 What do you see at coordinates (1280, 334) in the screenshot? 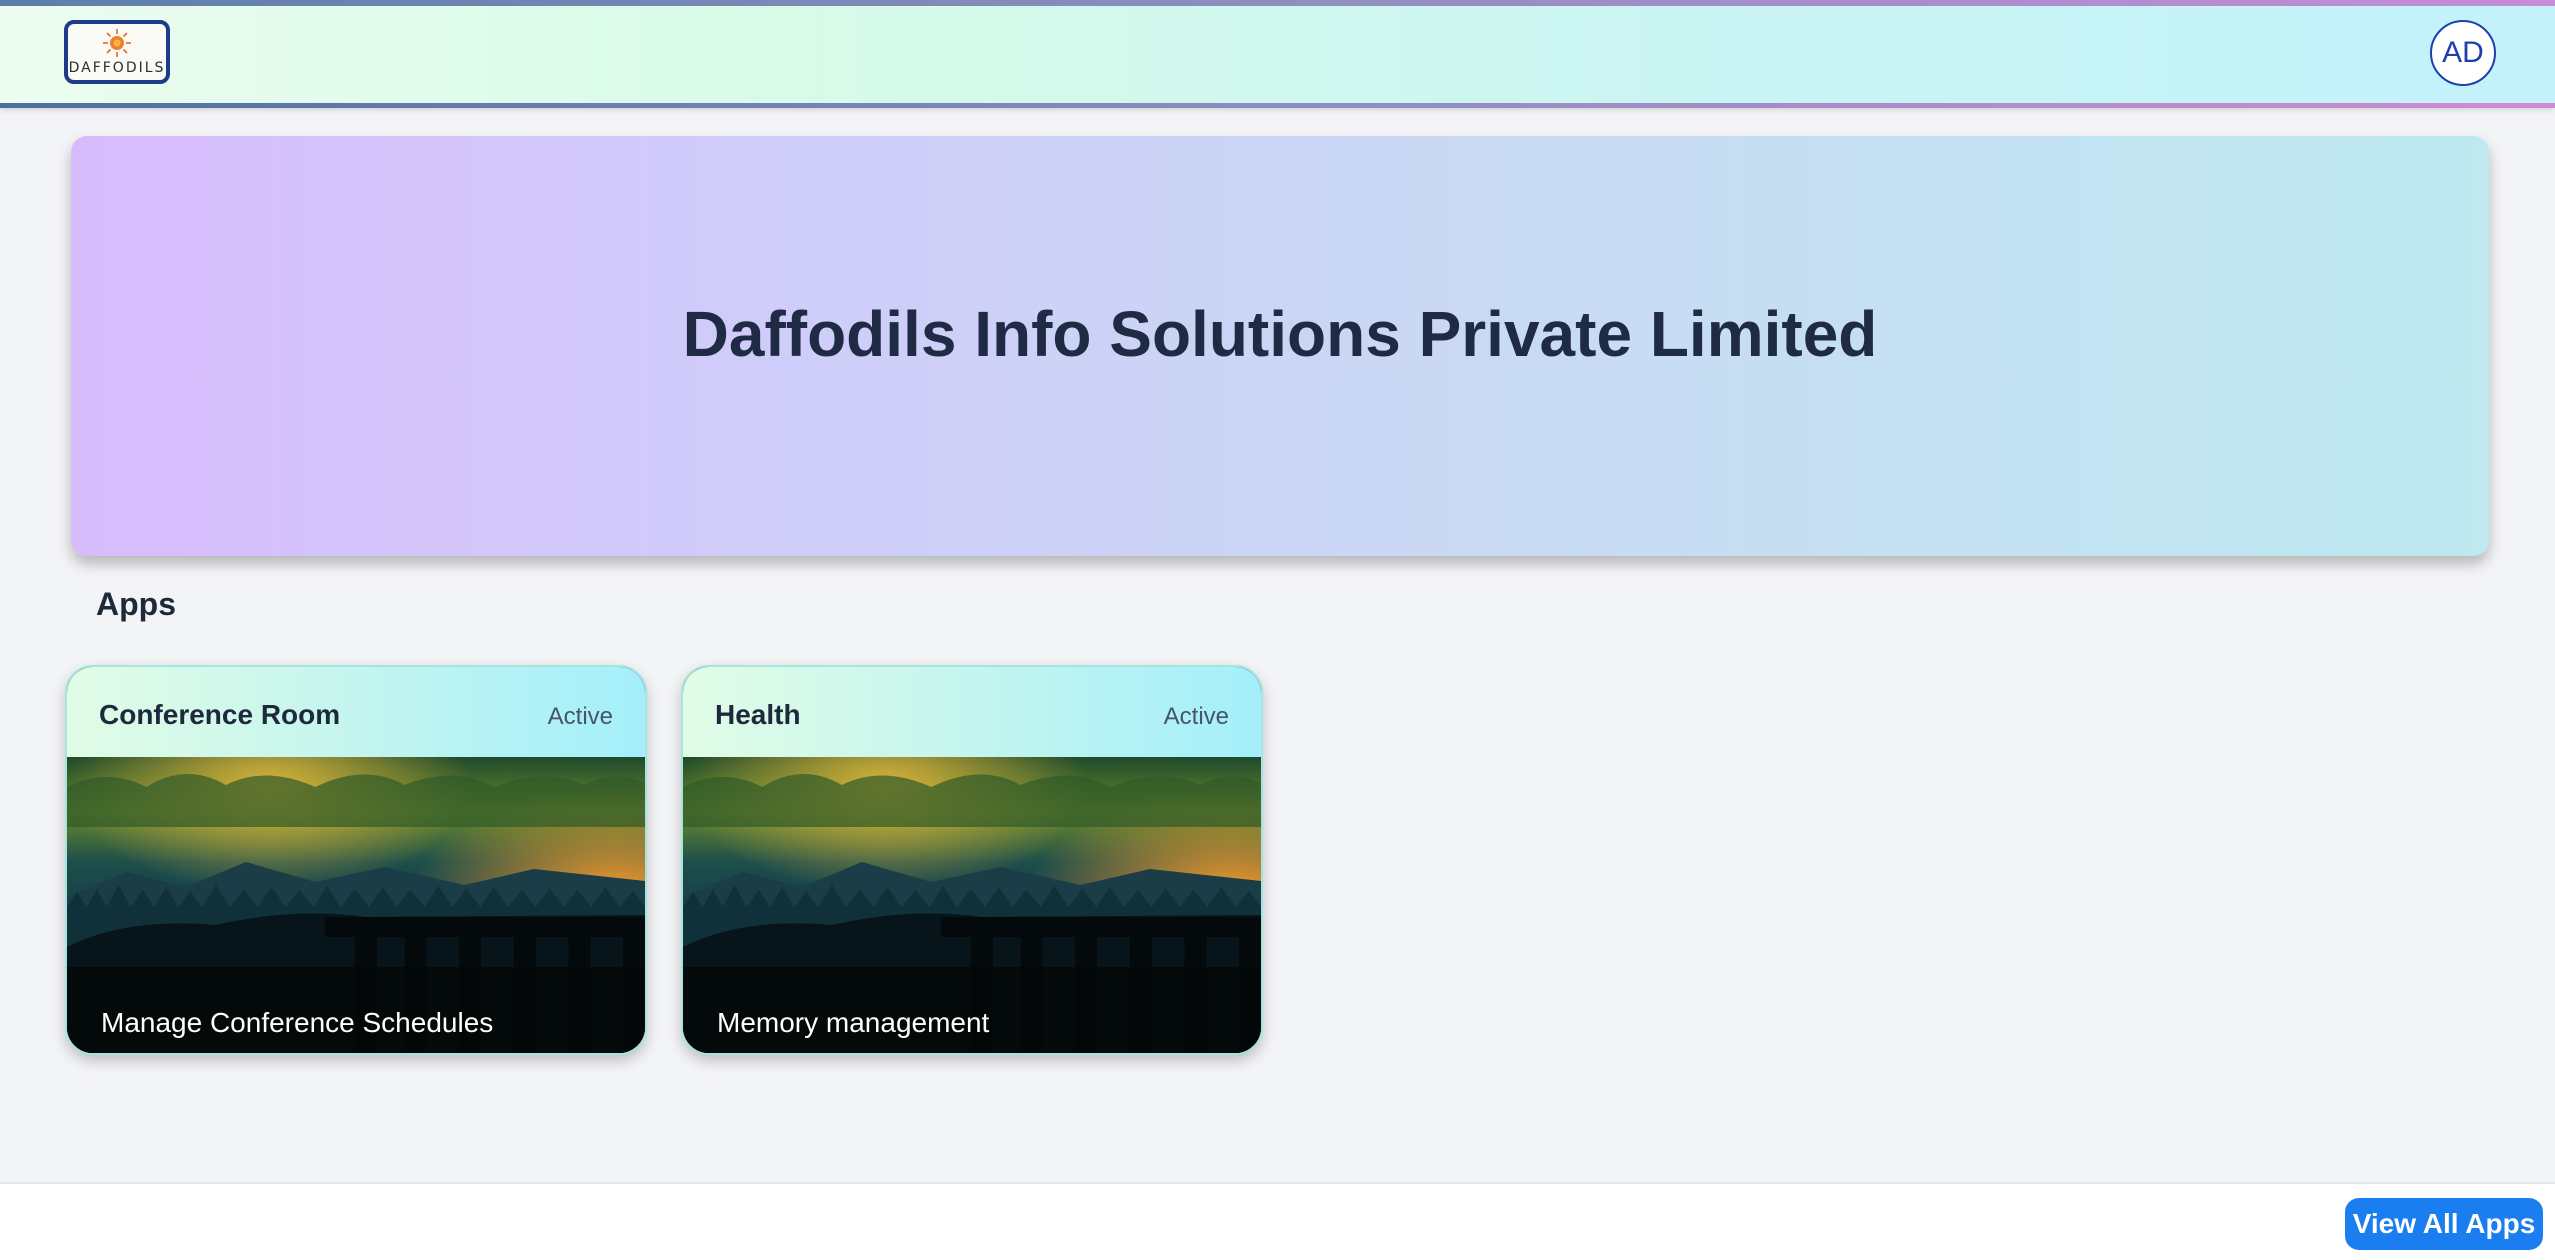
I see `company-name: Daffodils Info Solutions Private Limited` at bounding box center [1280, 334].